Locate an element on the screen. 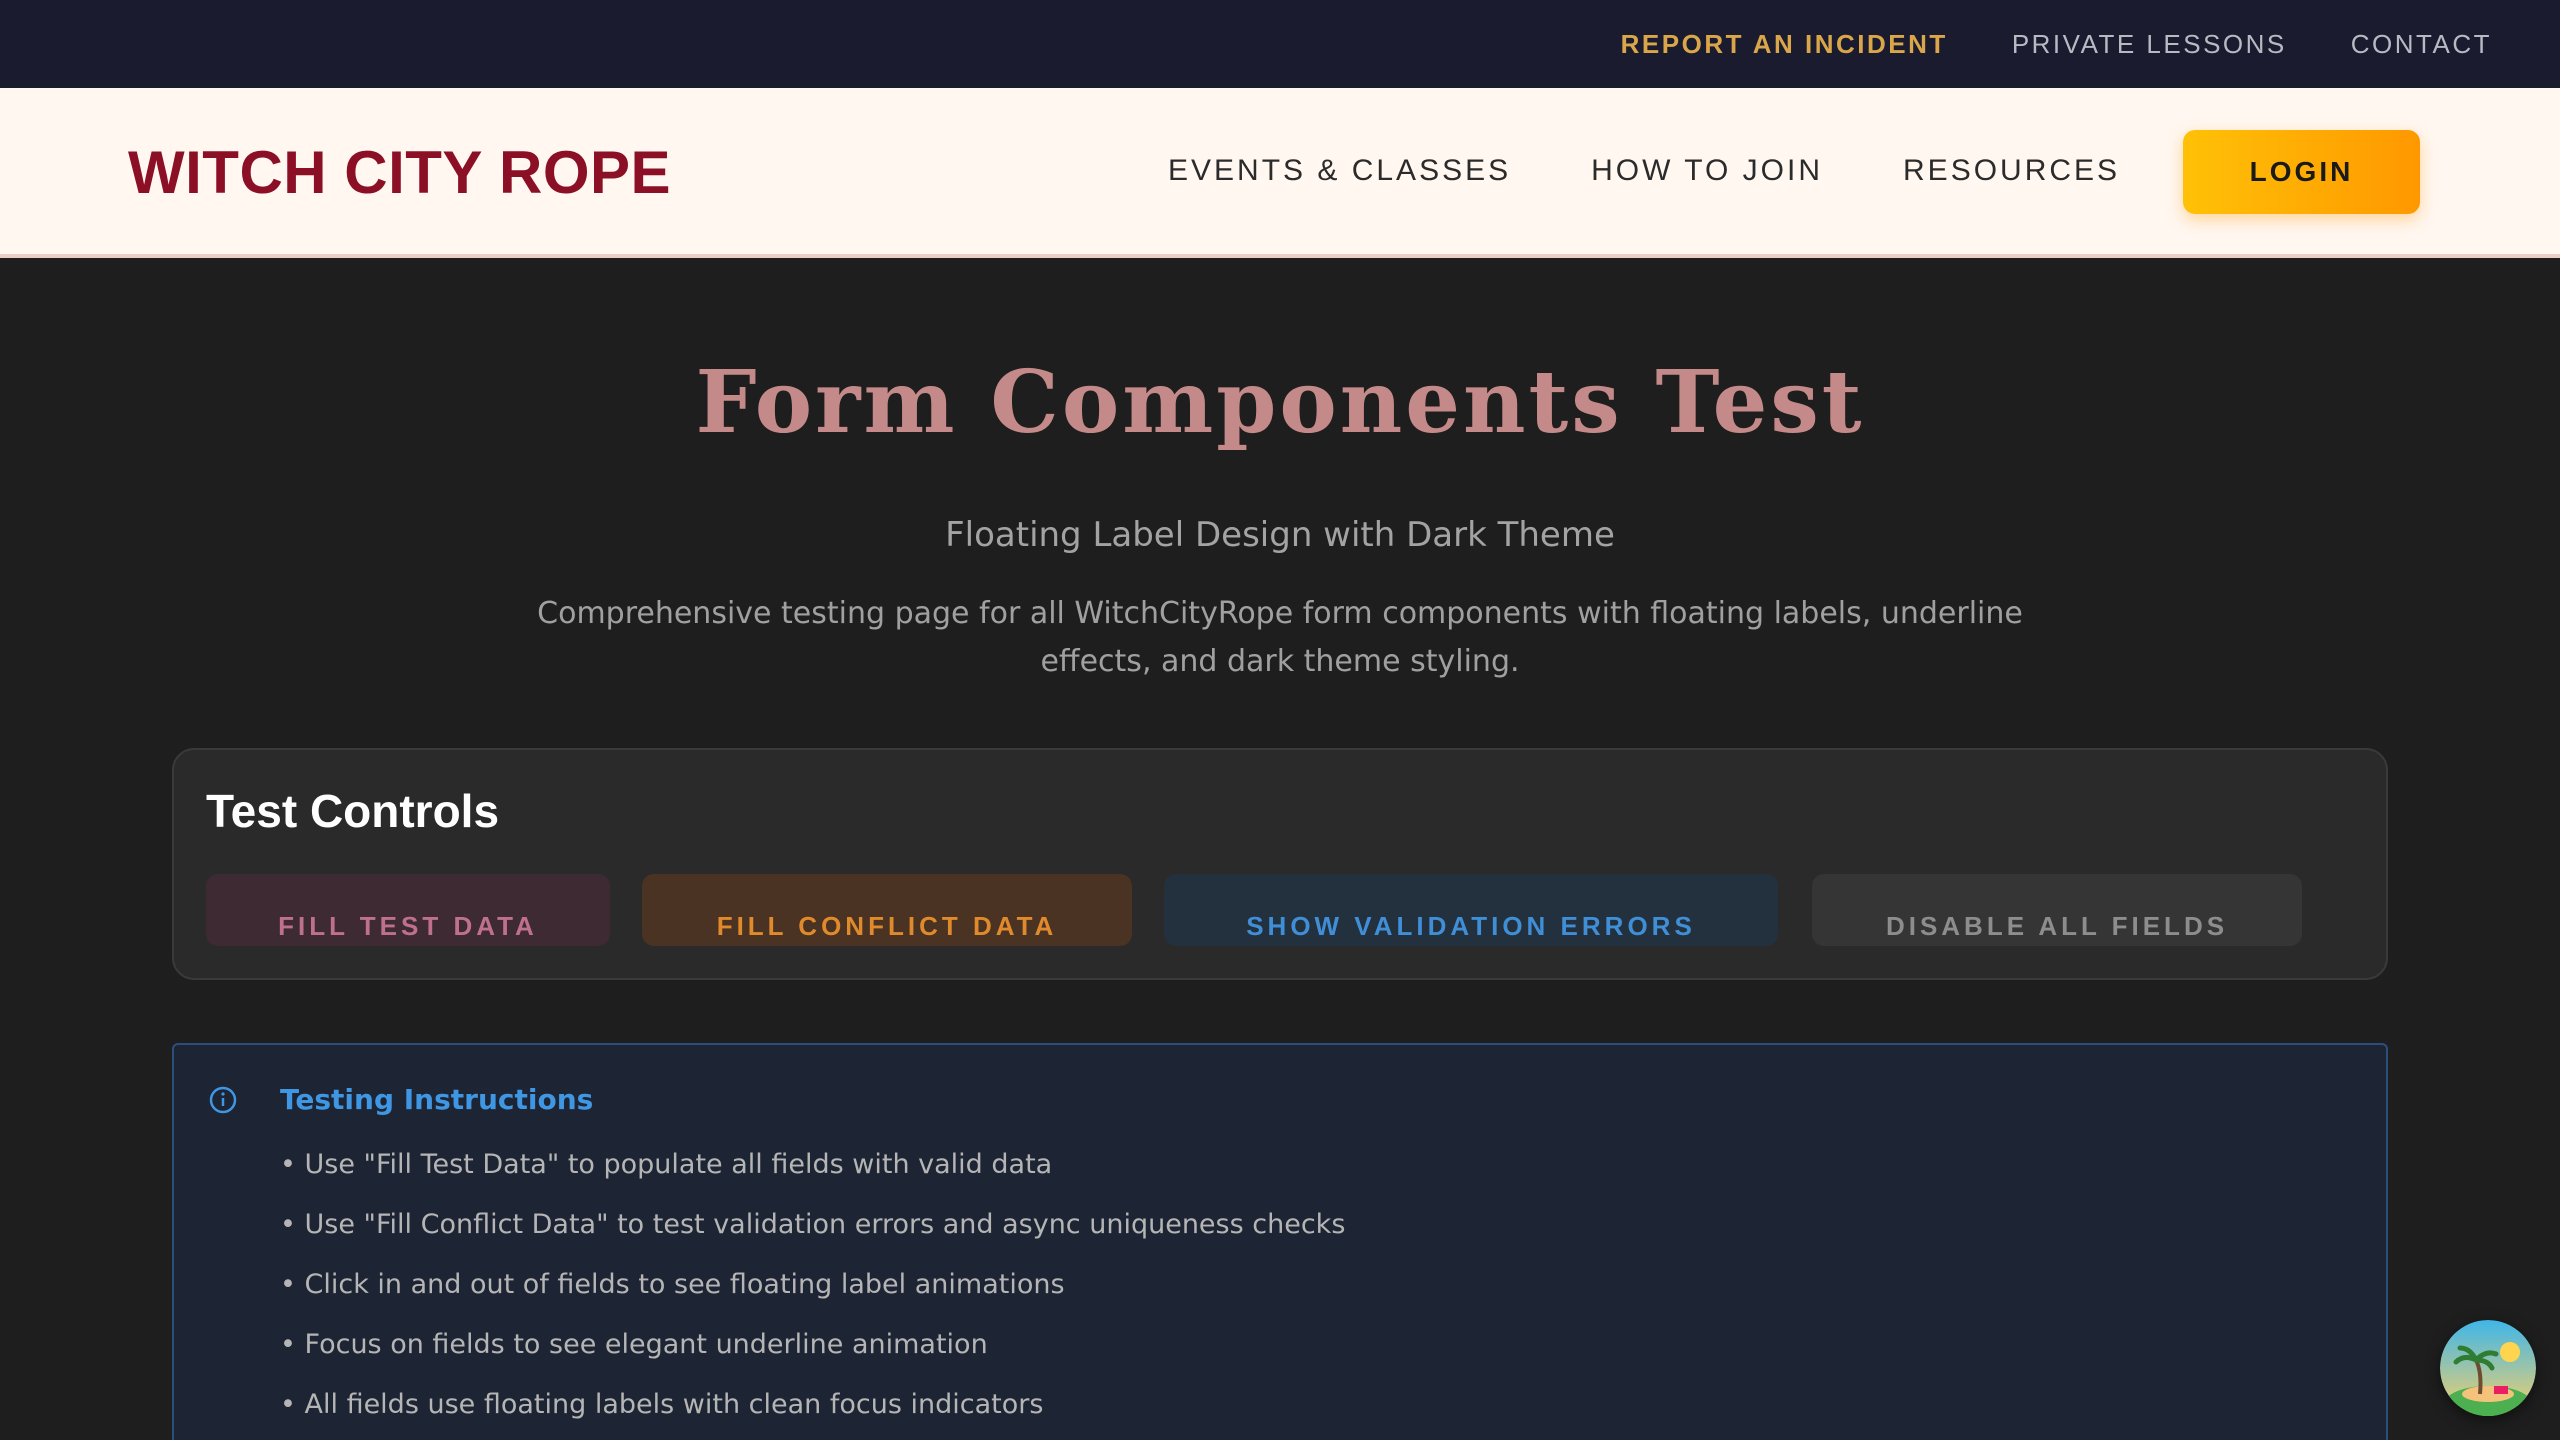 The width and height of the screenshot is (2560, 1440). site-logo: WITCH CITY ROPE is located at coordinates (399, 172).